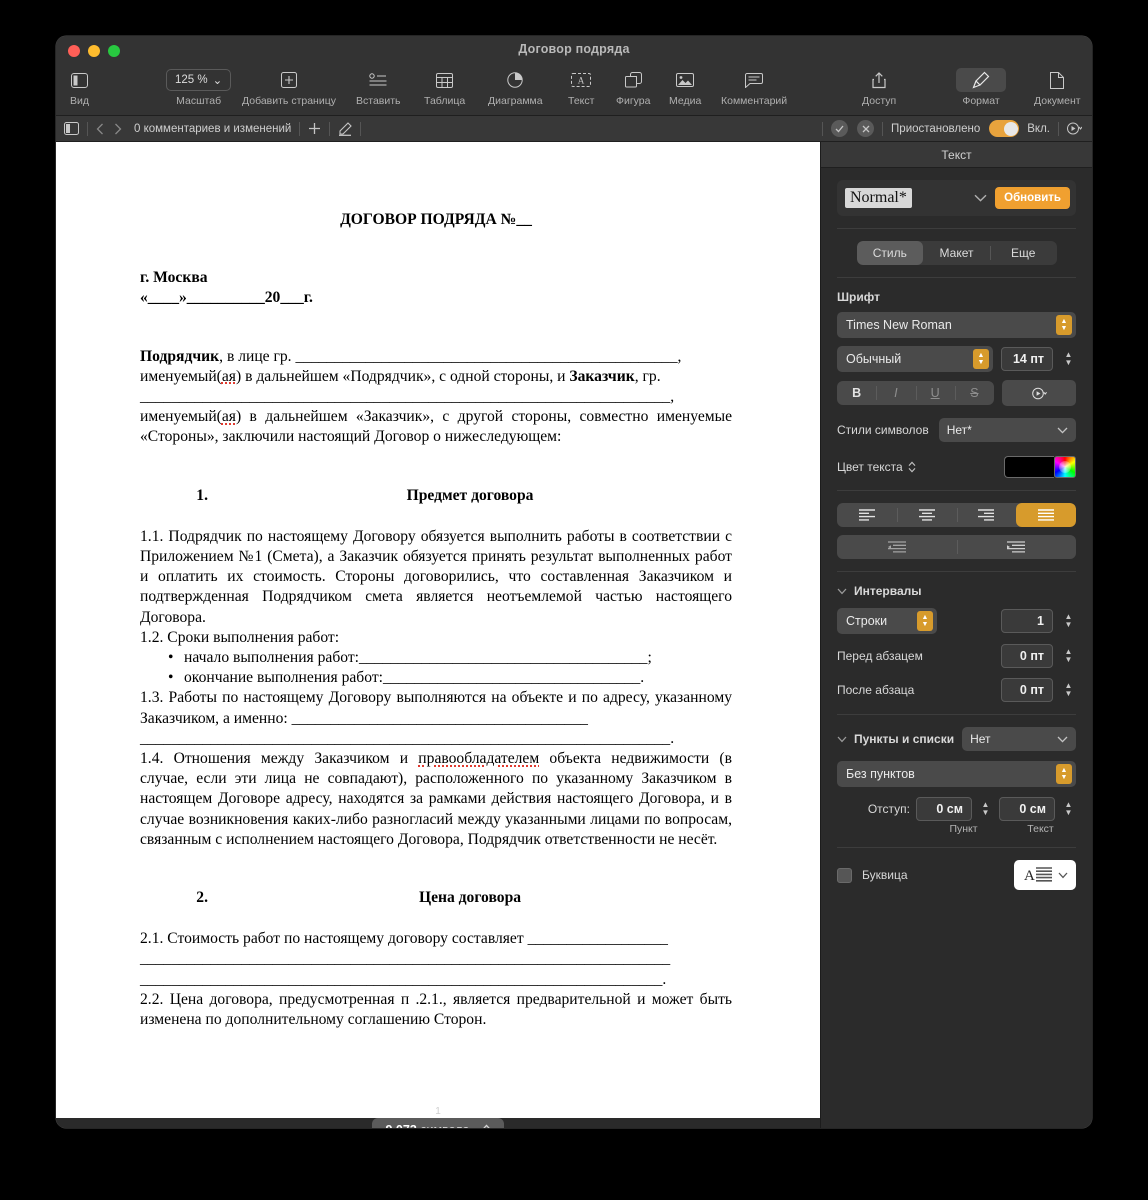  I want to click on char-styles-value: Нет*, so click(959, 430).